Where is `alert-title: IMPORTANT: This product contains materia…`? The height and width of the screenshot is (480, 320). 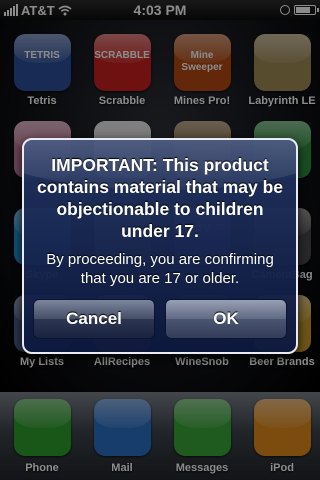 alert-title: IMPORTANT: This product contains materia… is located at coordinates (160, 198).